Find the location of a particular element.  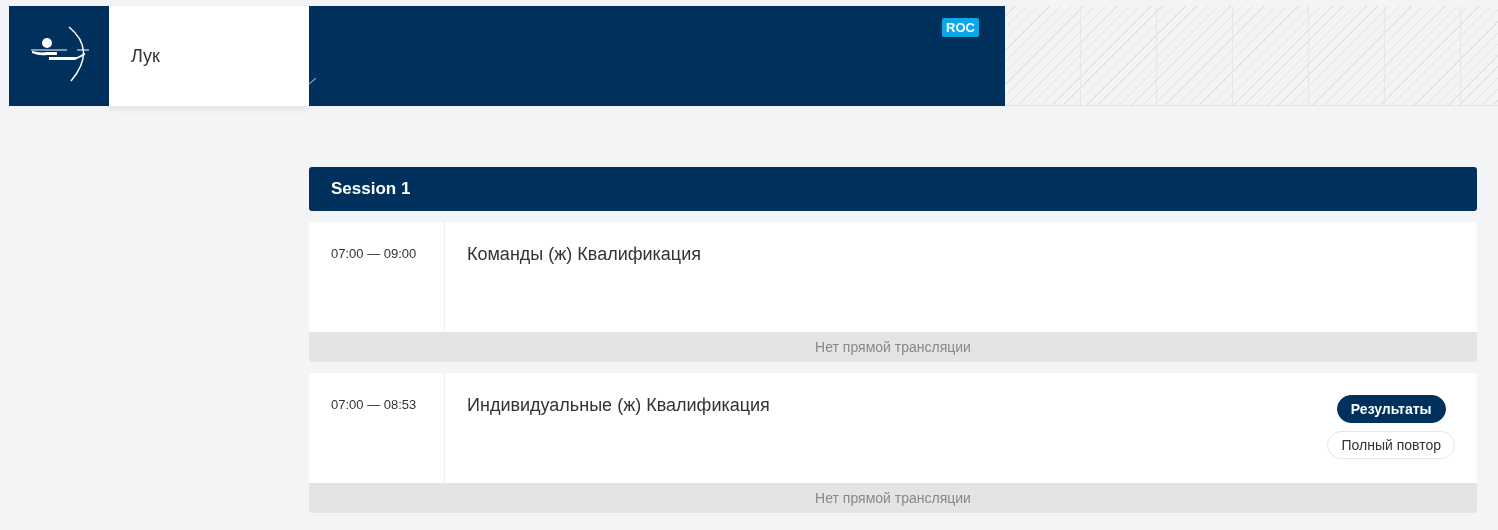

event-title: Команды (ж) Квалификация is located at coordinates (584, 255).